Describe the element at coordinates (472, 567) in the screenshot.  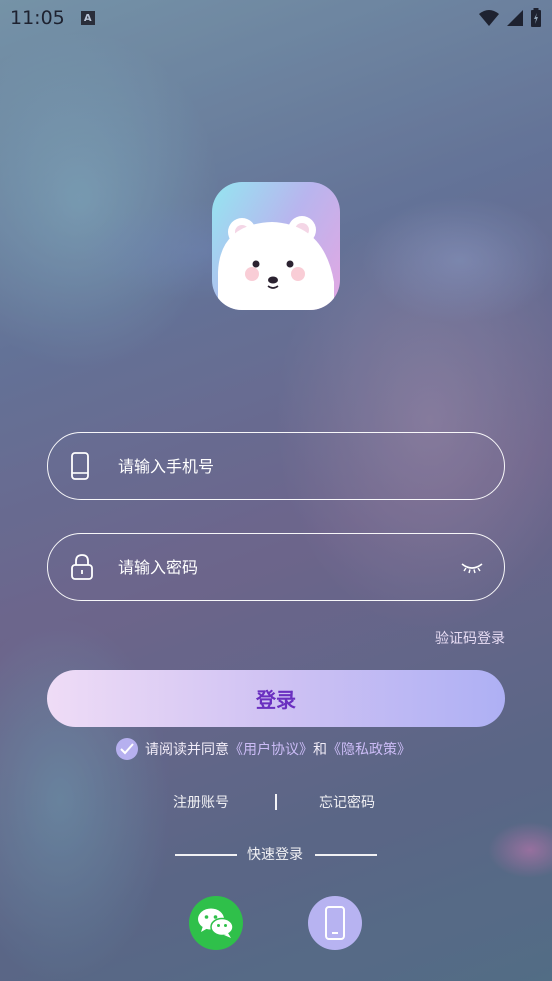
I see `eye-closed-icon` at that location.